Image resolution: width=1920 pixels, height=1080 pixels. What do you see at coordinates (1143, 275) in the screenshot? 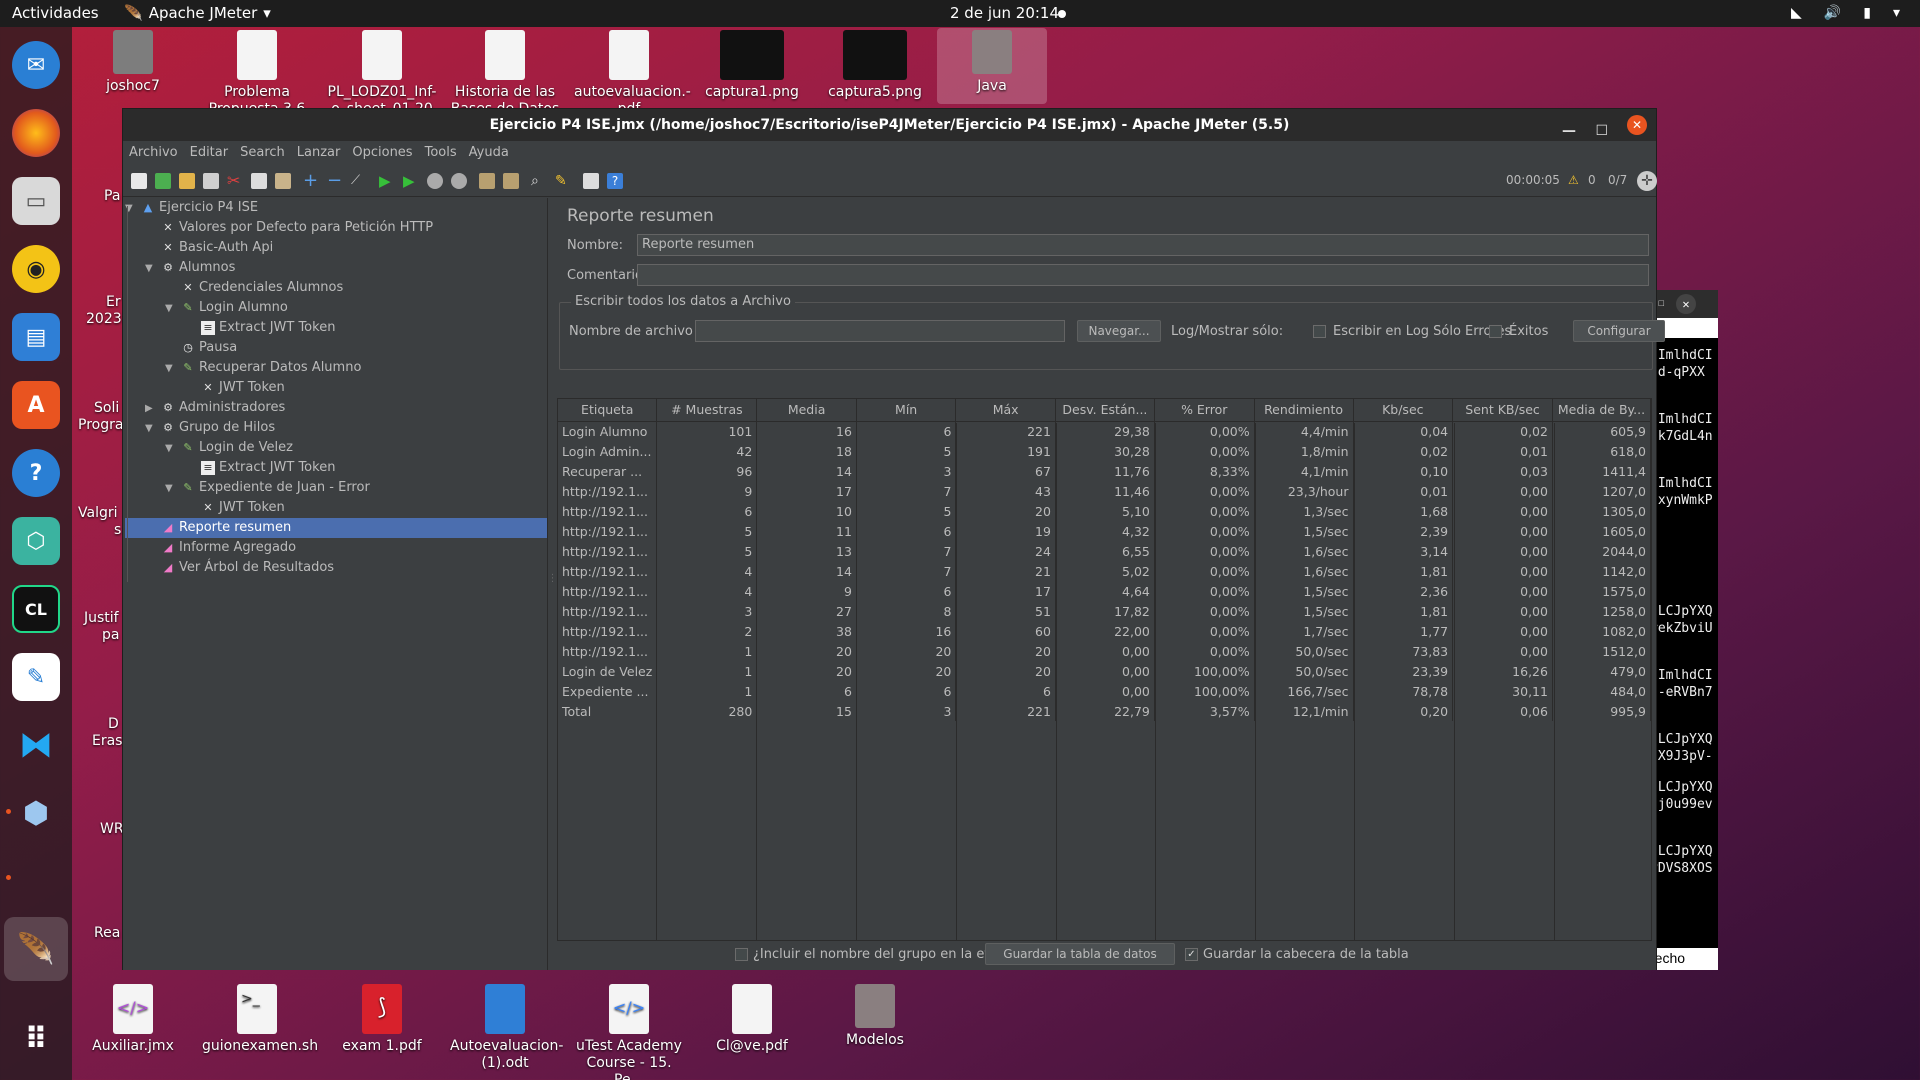
I see `comments-input` at bounding box center [1143, 275].